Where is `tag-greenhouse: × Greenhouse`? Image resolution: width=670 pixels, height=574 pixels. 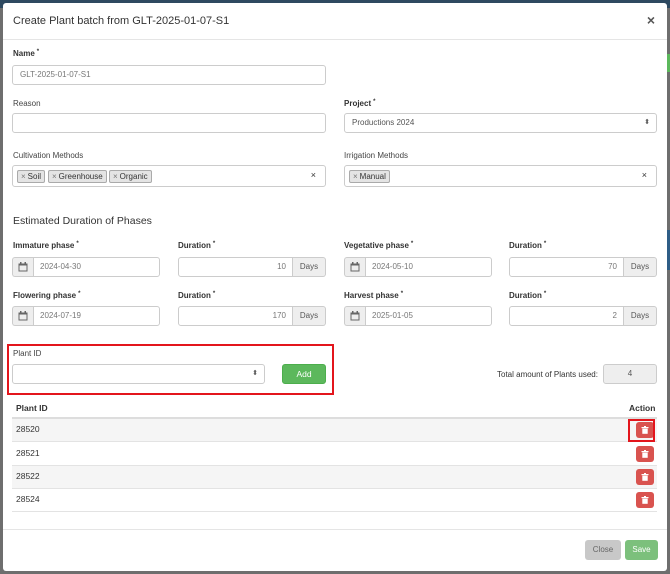
tag-greenhouse: × Greenhouse is located at coordinates (77, 176).